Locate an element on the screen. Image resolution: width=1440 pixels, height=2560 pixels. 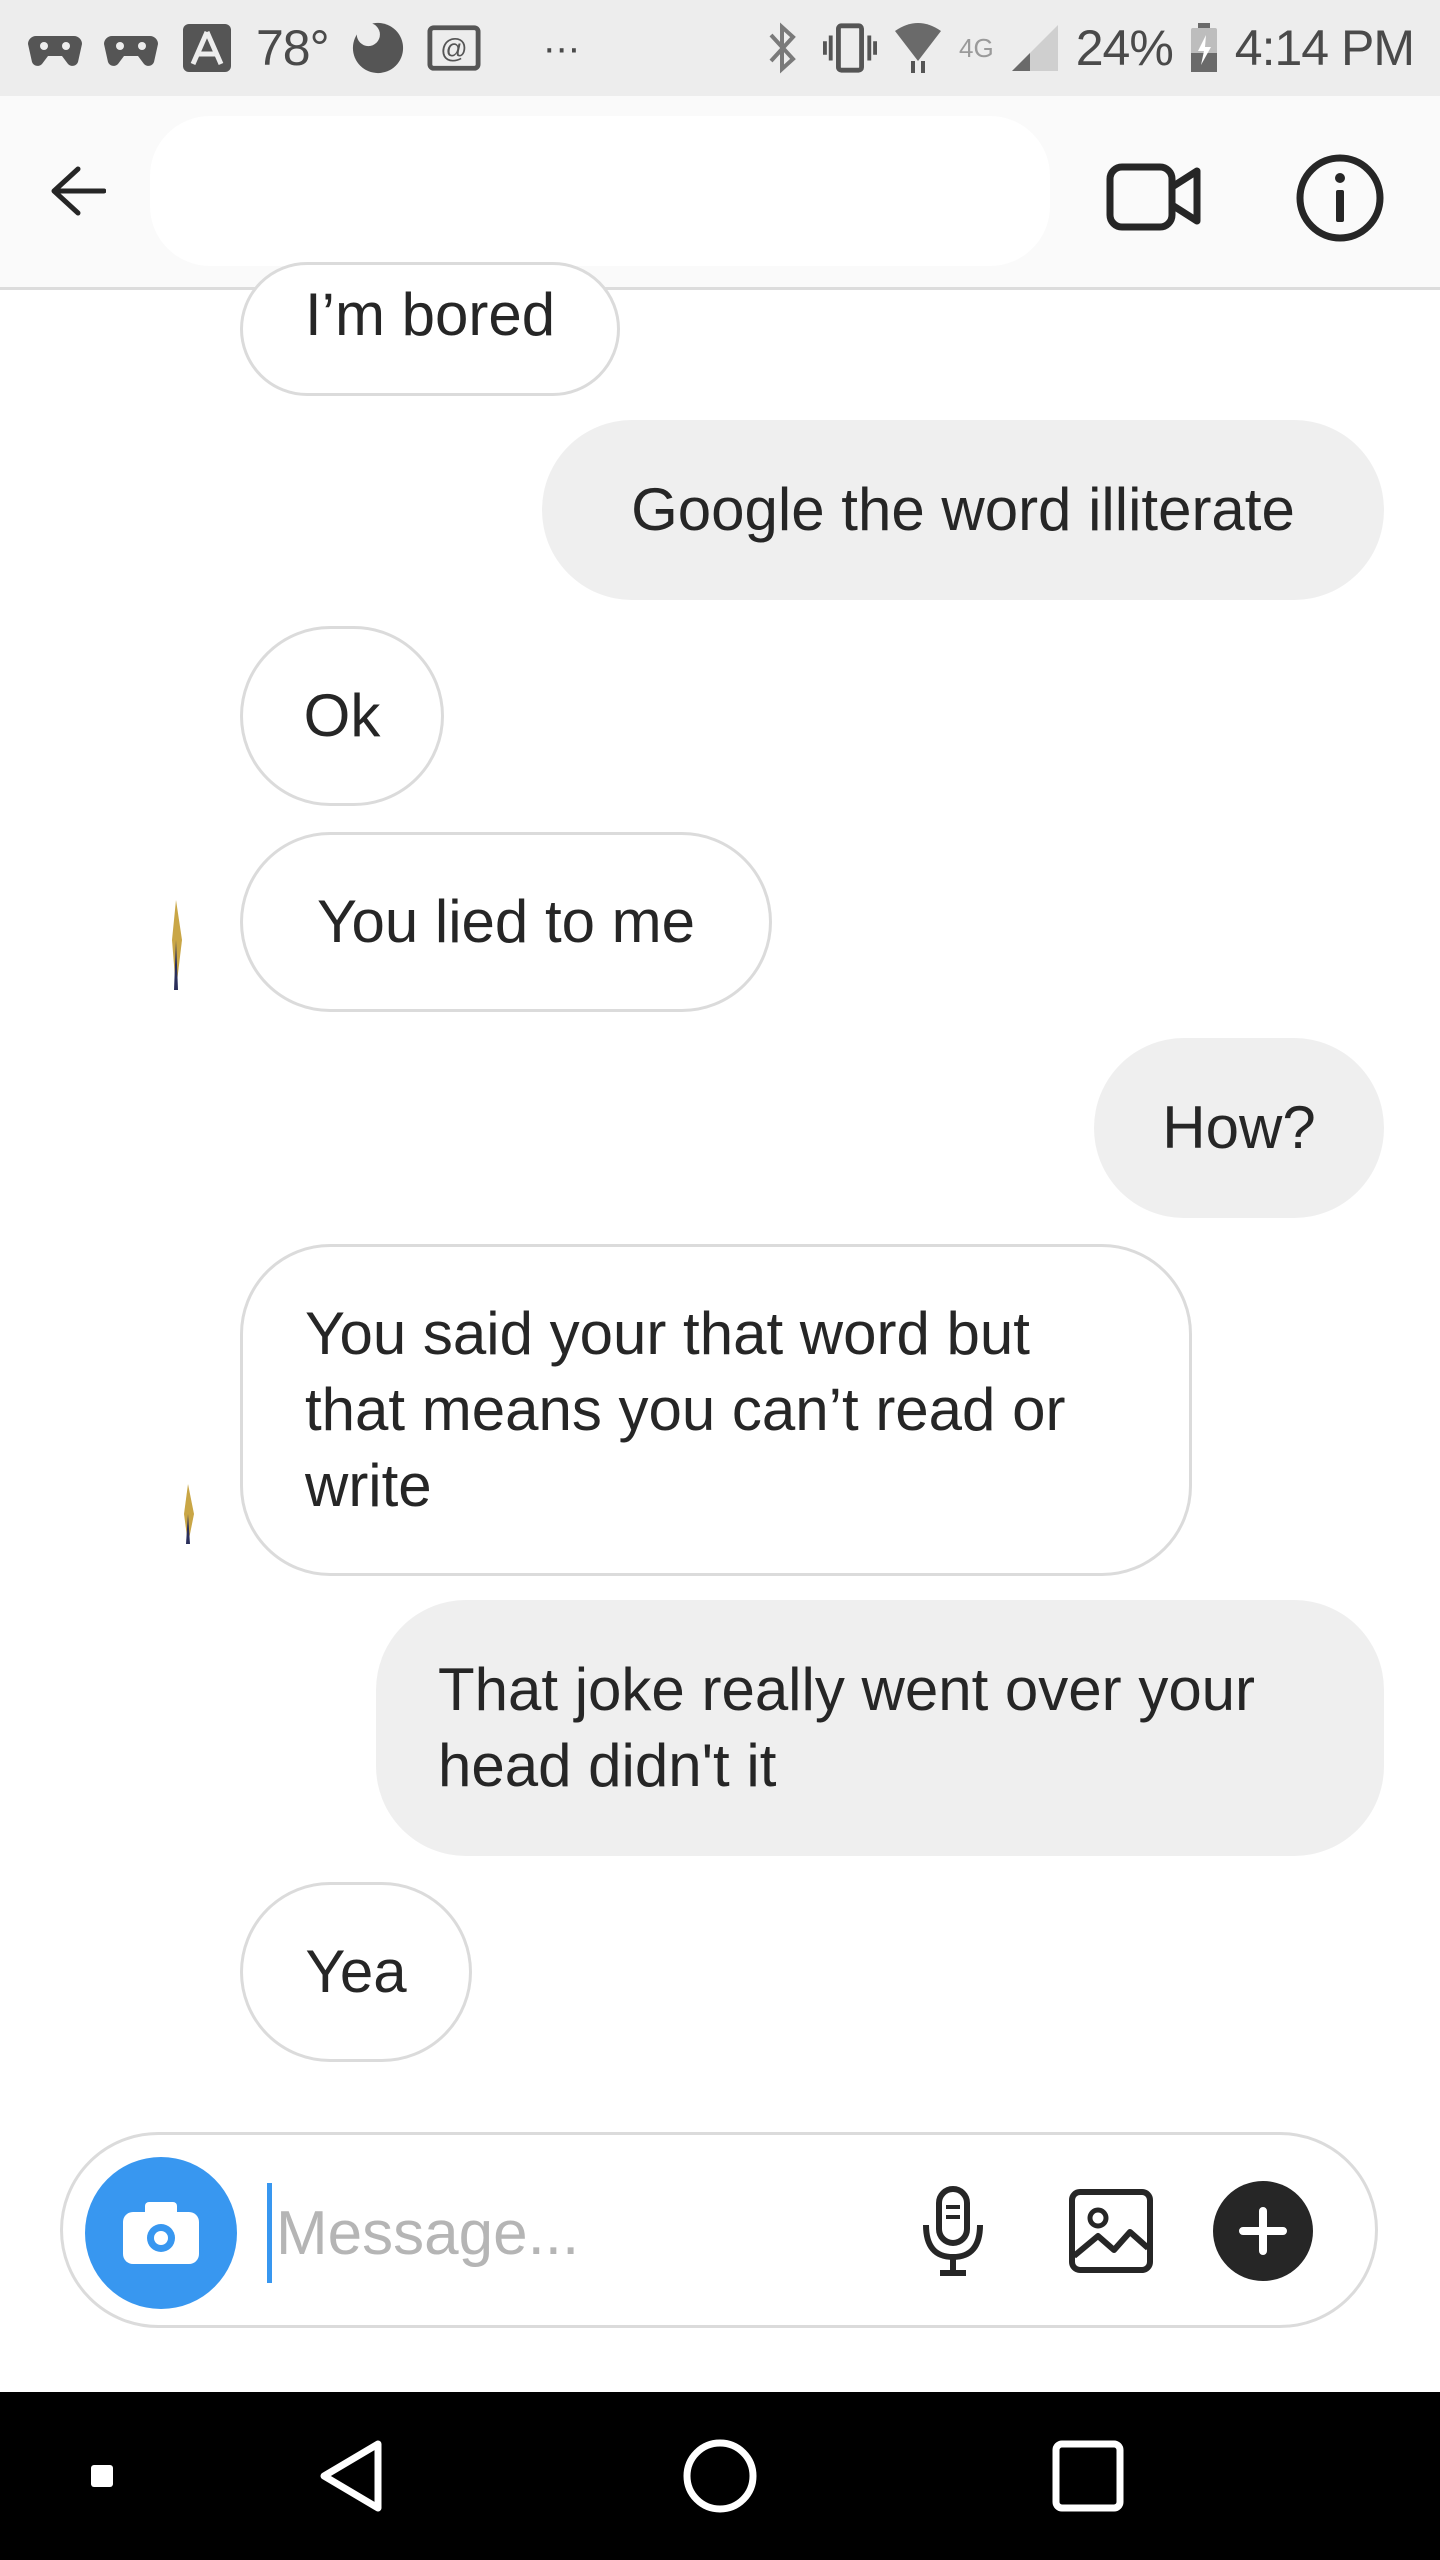
system-nav-bar is located at coordinates (720, 2476).